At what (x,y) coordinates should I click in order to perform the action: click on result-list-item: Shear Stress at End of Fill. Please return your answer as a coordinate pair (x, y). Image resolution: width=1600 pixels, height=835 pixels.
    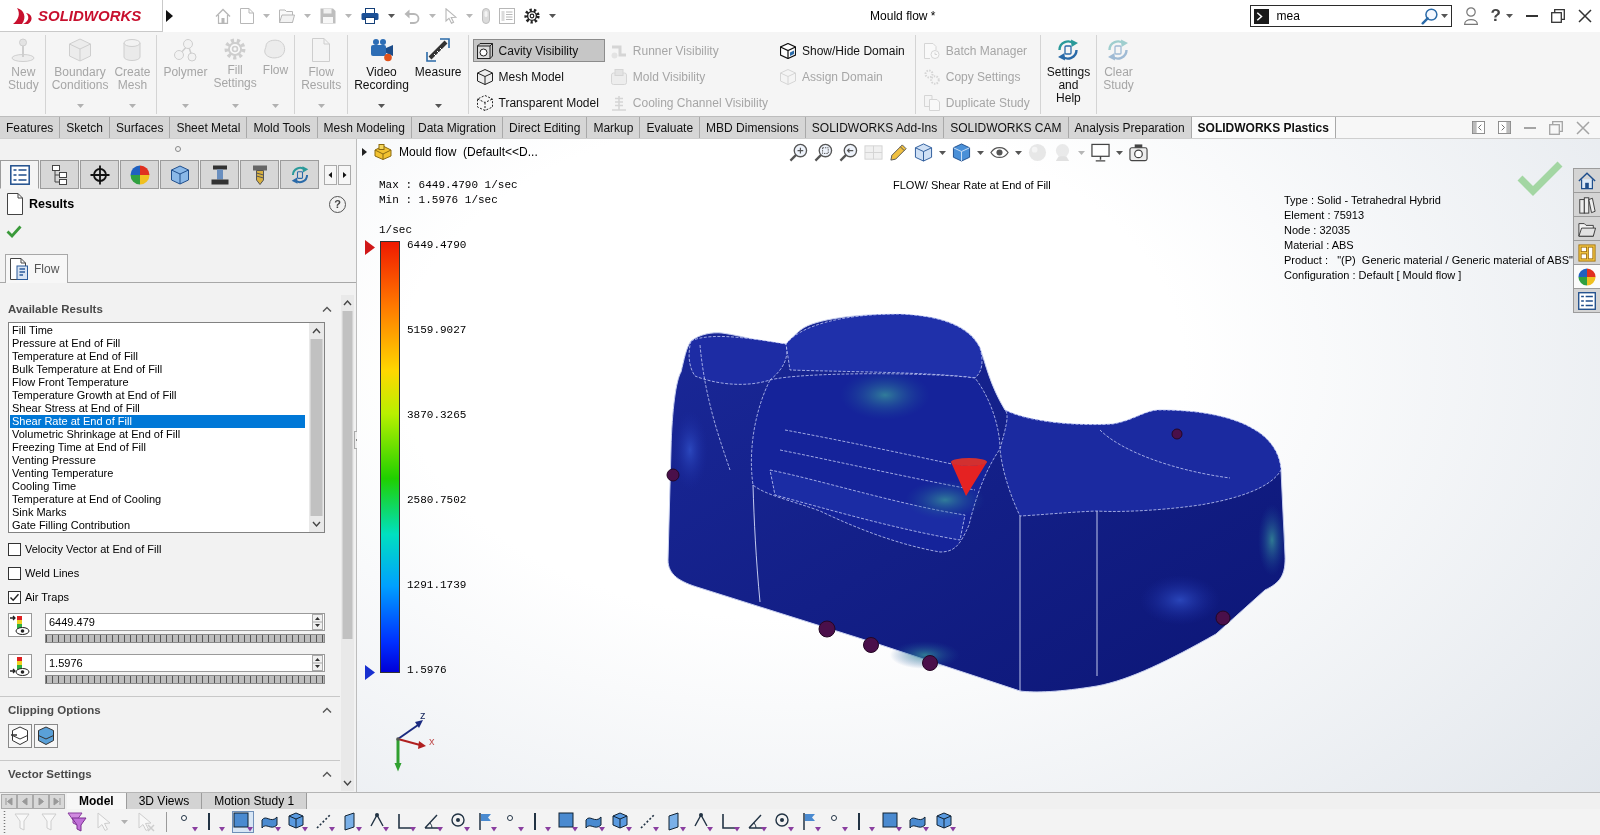
    Looking at the image, I should click on (157, 408).